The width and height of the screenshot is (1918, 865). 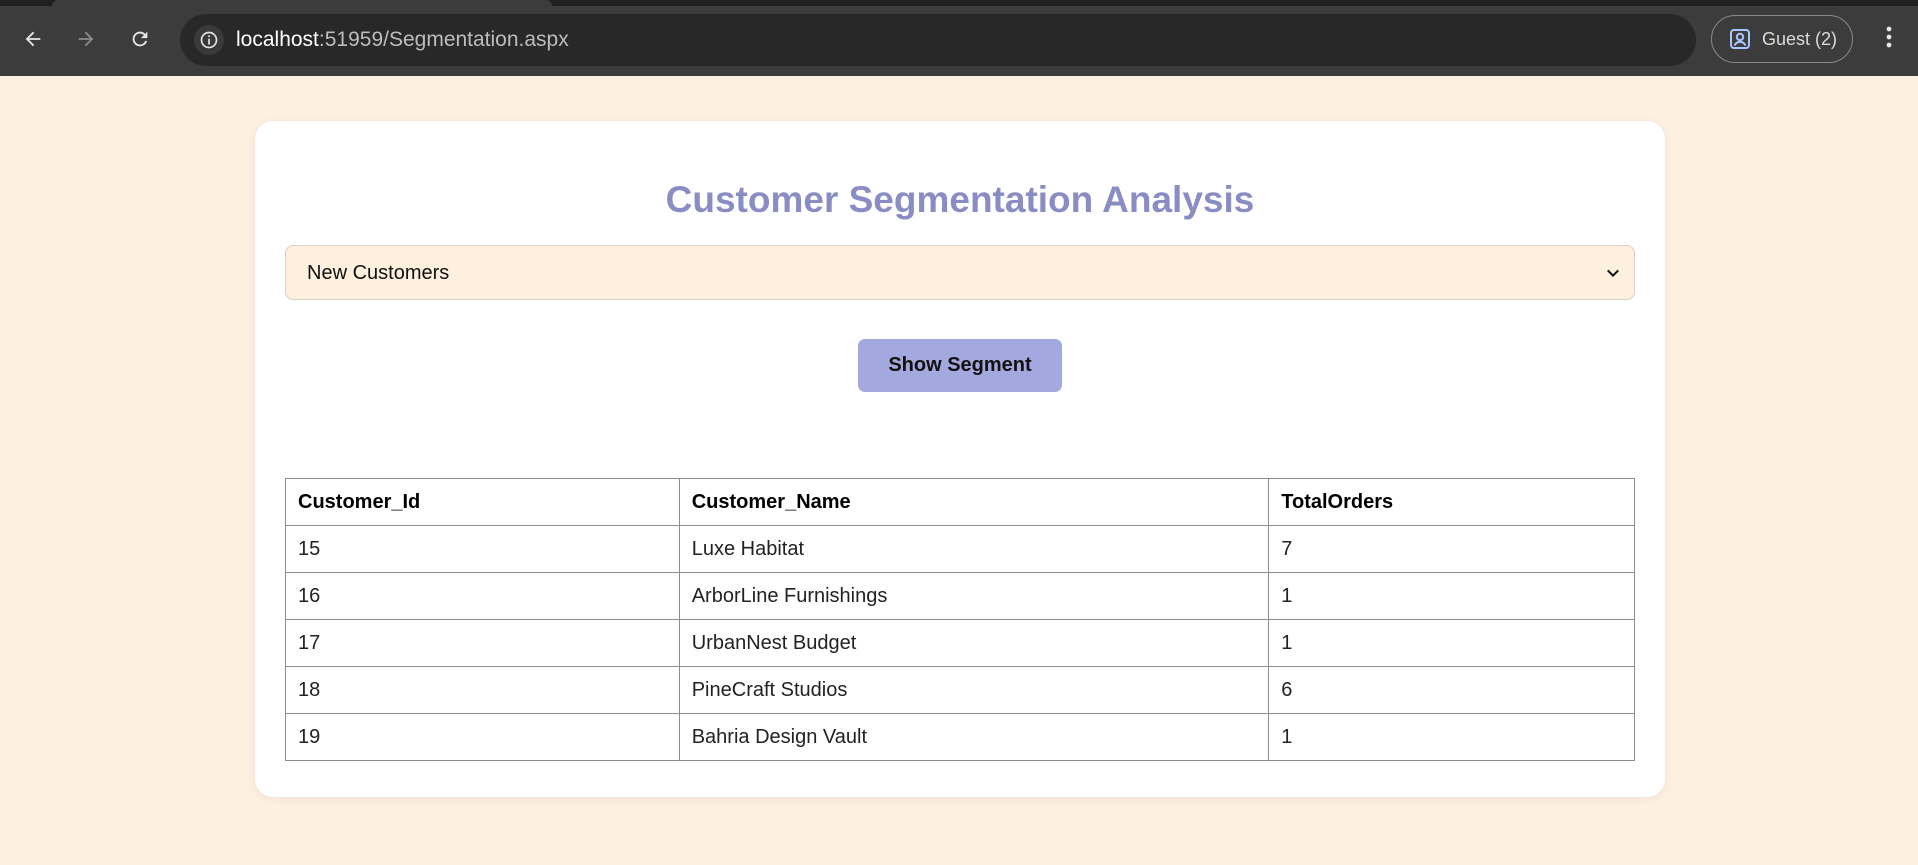 I want to click on cell-customer-id: 18, so click(x=482, y=690).